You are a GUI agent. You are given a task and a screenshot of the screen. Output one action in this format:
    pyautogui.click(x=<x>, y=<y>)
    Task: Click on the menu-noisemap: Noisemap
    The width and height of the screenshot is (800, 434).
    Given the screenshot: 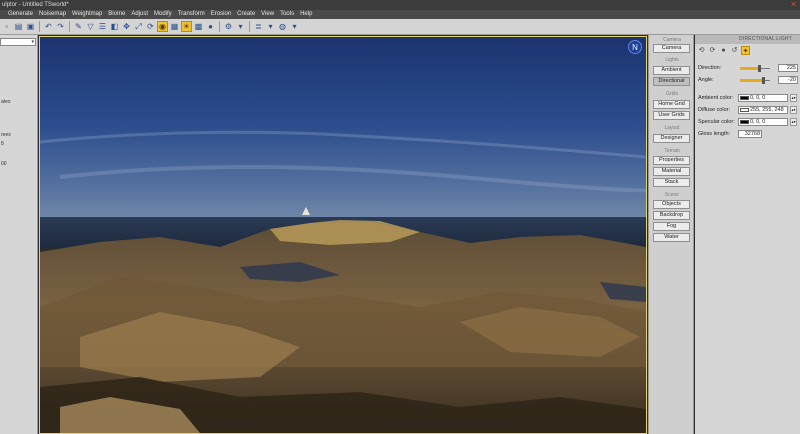 What is the action you would take?
    pyautogui.click(x=52, y=14)
    